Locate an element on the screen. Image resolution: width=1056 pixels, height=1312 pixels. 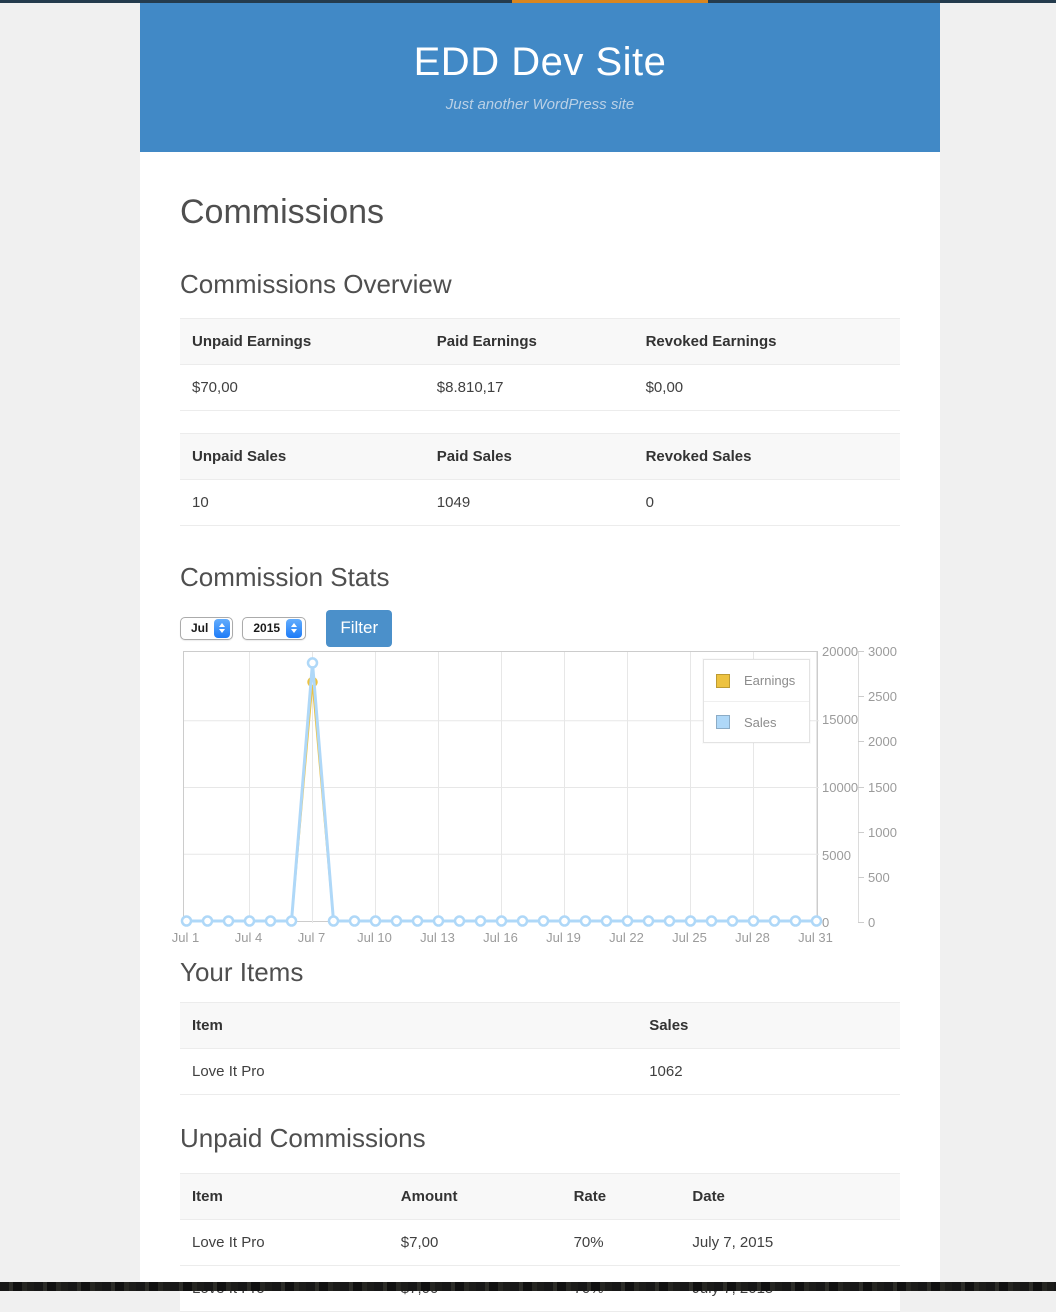
left-axis-tick: 10000 is located at coordinates (840, 788).